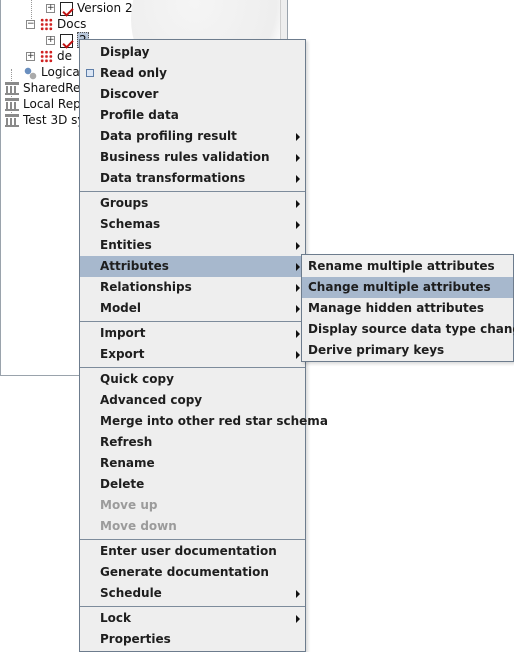 This screenshot has height=652, width=514. I want to click on submenu-item-change-multiple-attributes: Change multiple attributes, so click(407, 287).